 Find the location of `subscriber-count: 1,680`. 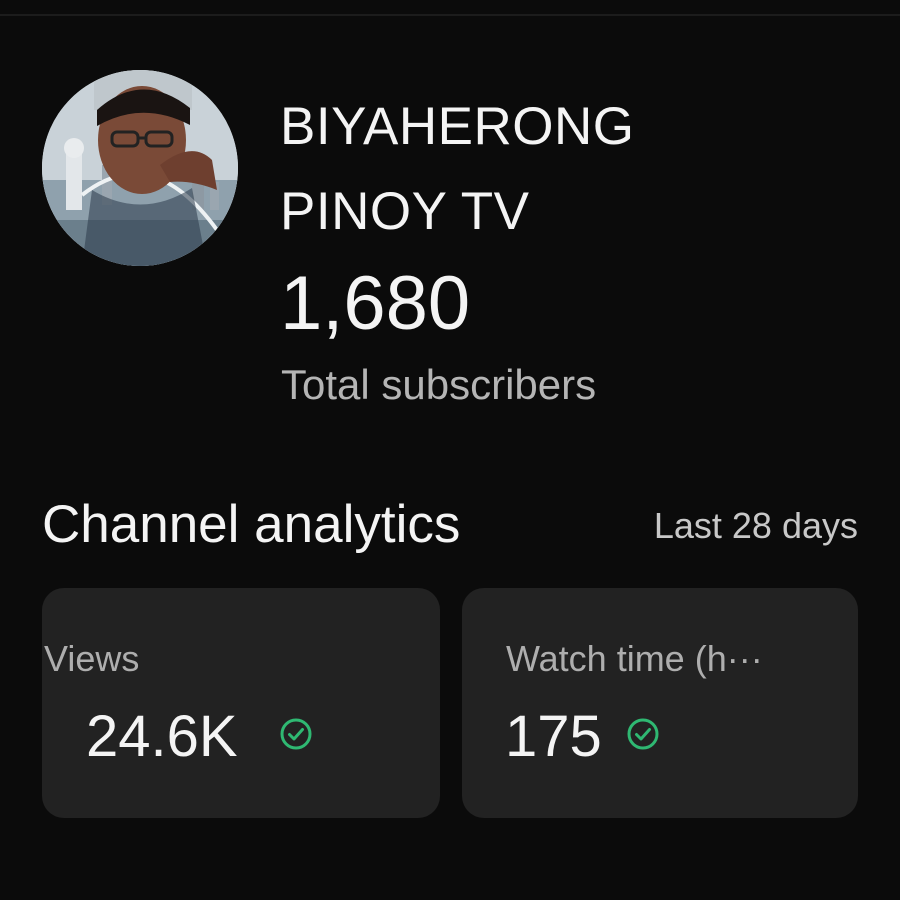

subscriber-count: 1,680 is located at coordinates (375, 303).